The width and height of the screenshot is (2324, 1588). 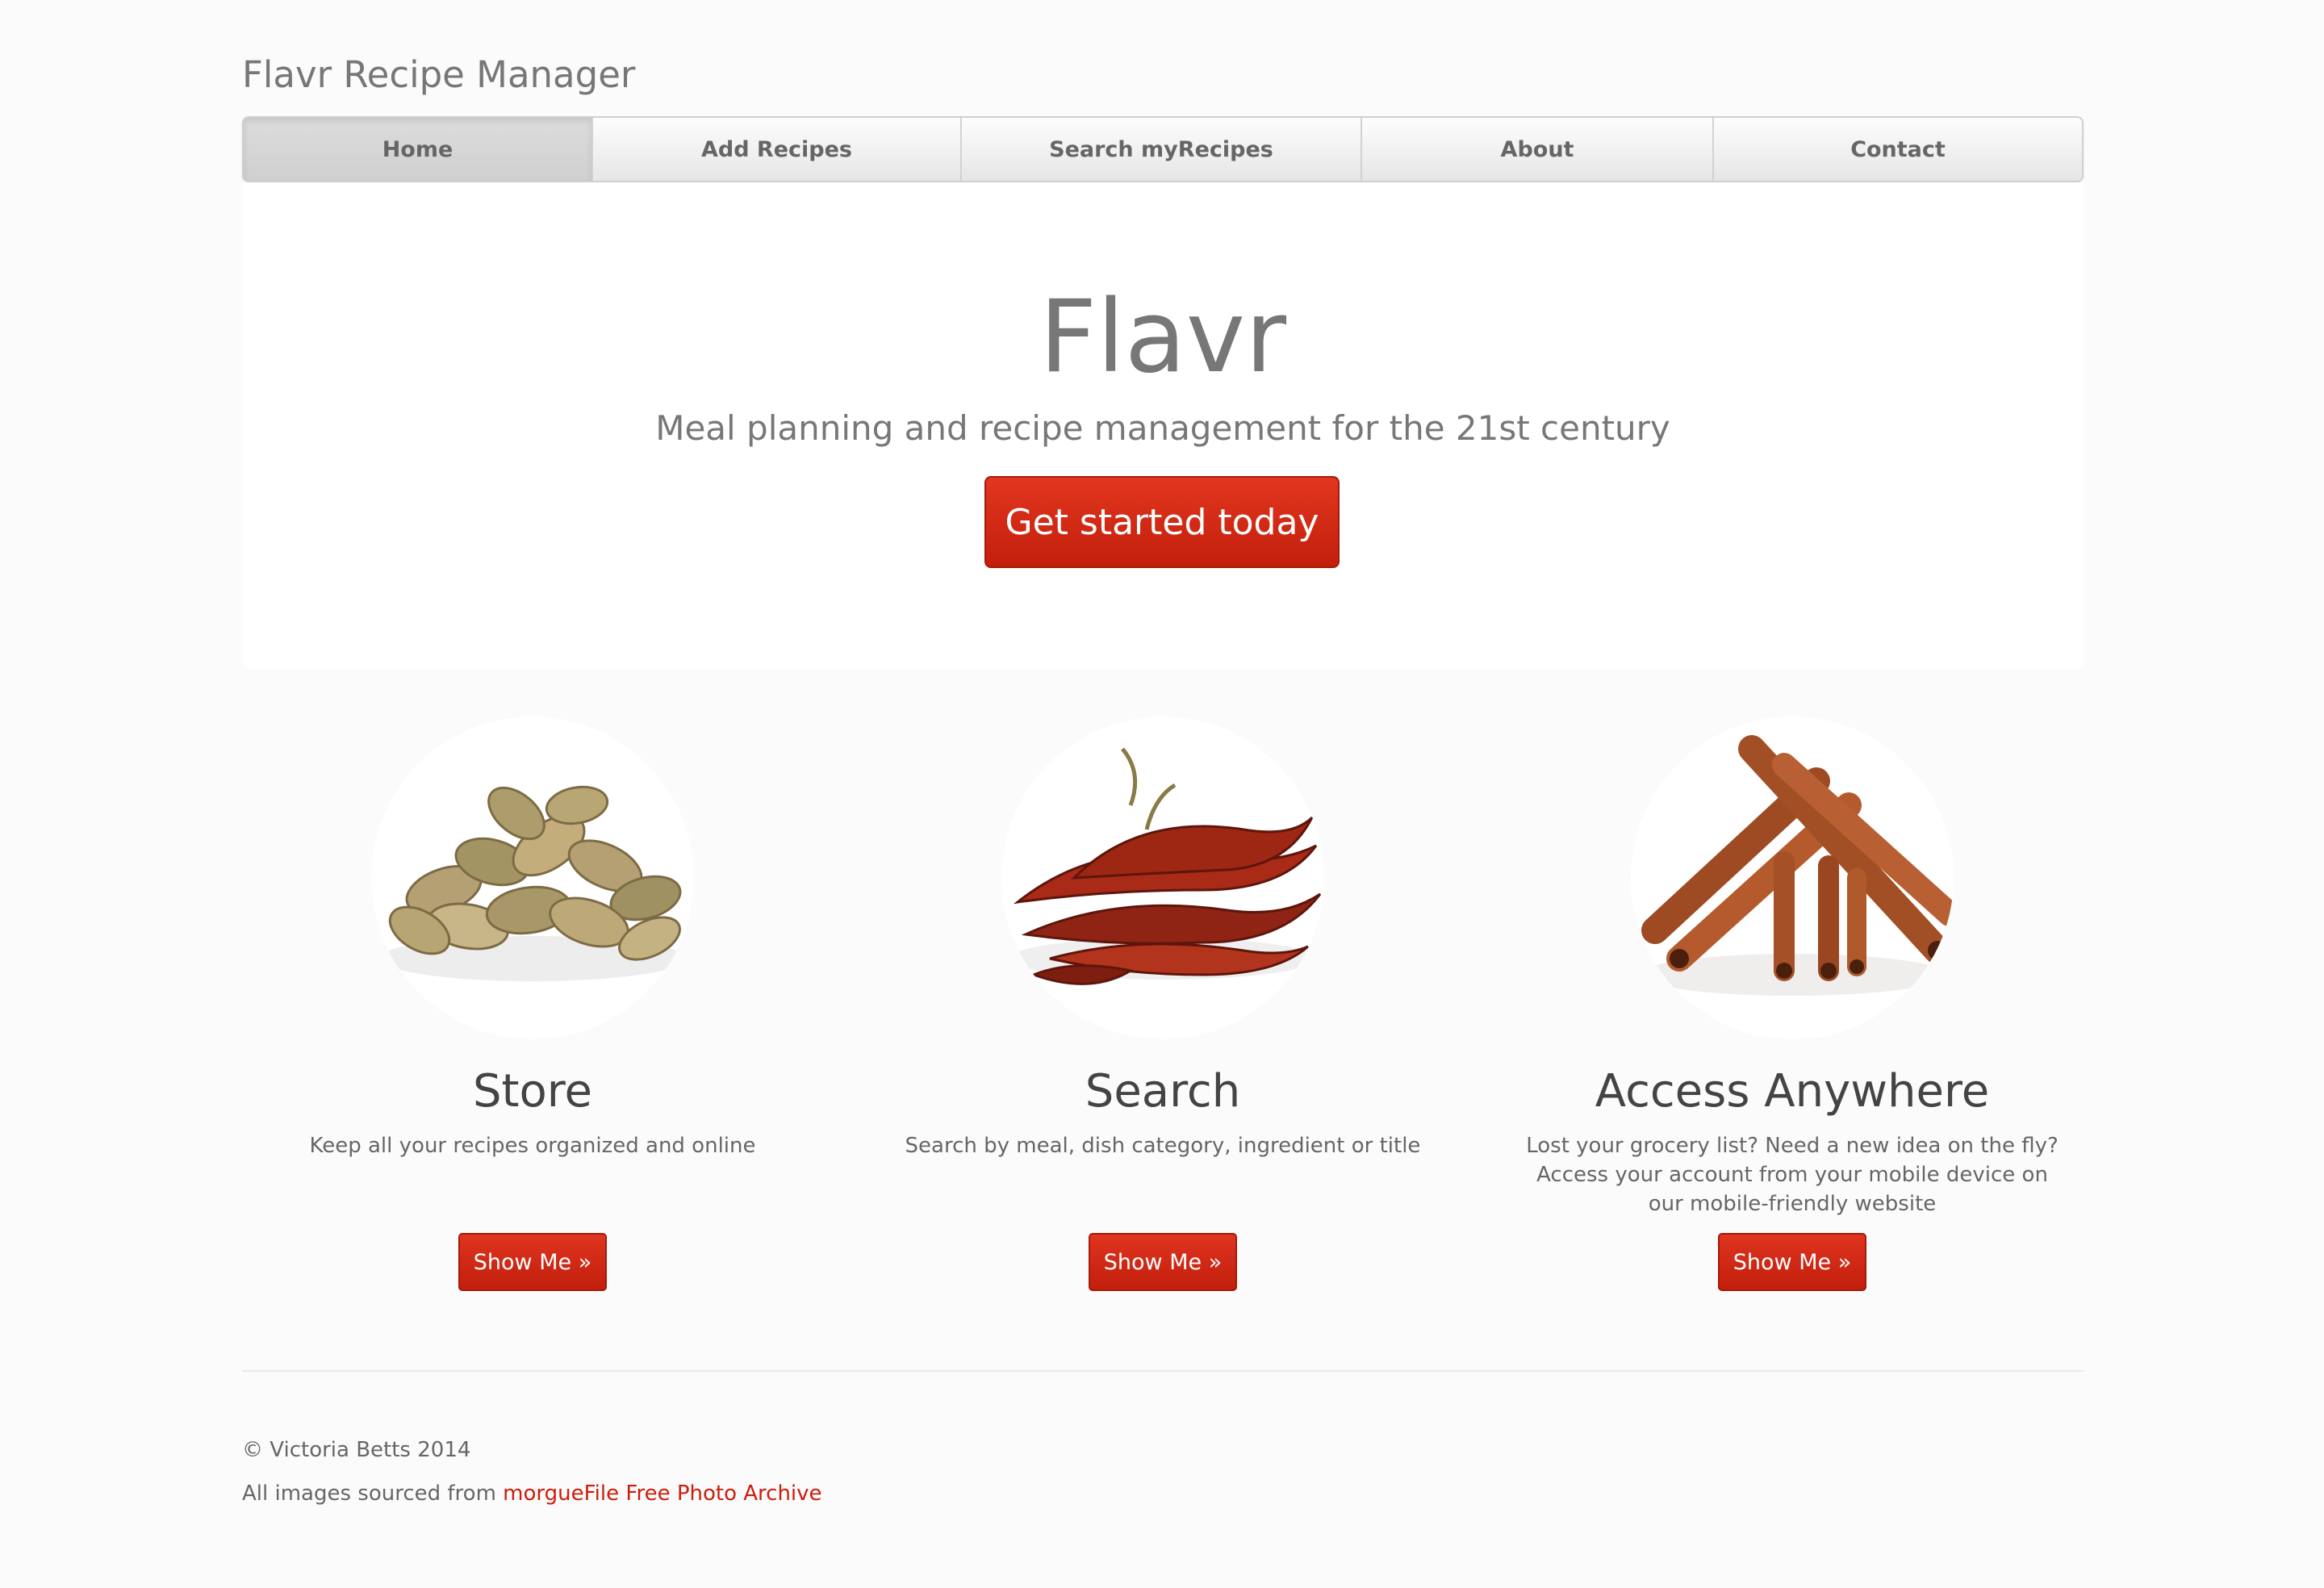 What do you see at coordinates (778, 149) in the screenshot?
I see `nav-item-add-recipes: Add Recipes` at bounding box center [778, 149].